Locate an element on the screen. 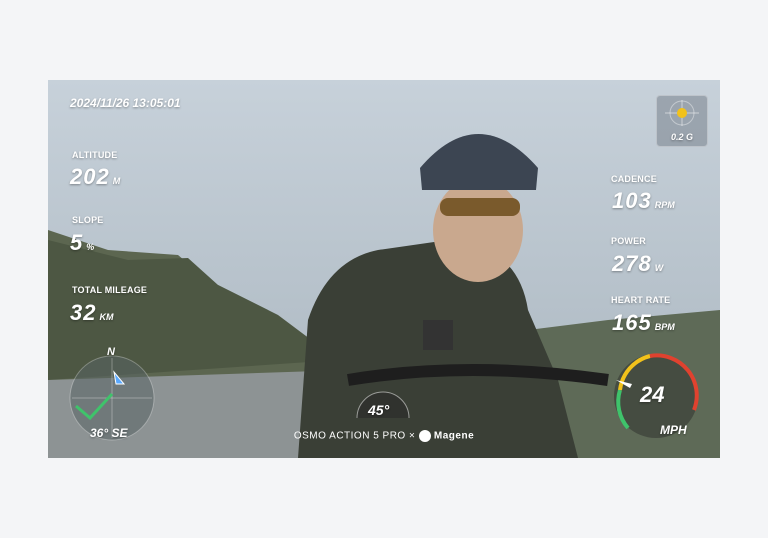  altitude-value: 202 is located at coordinates (90, 176).